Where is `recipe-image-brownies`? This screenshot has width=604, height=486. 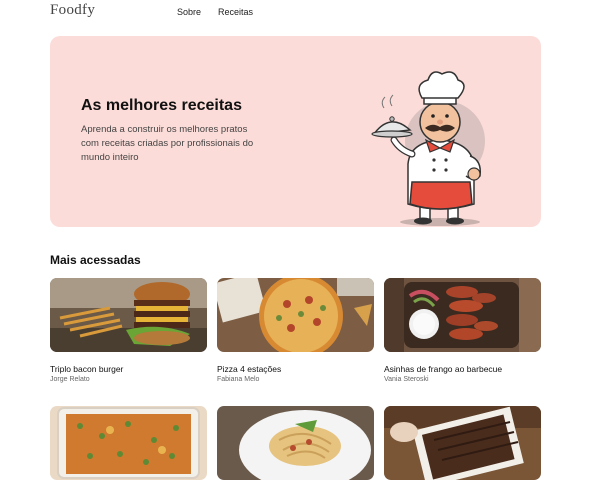
recipe-image-brownies is located at coordinates (462, 443).